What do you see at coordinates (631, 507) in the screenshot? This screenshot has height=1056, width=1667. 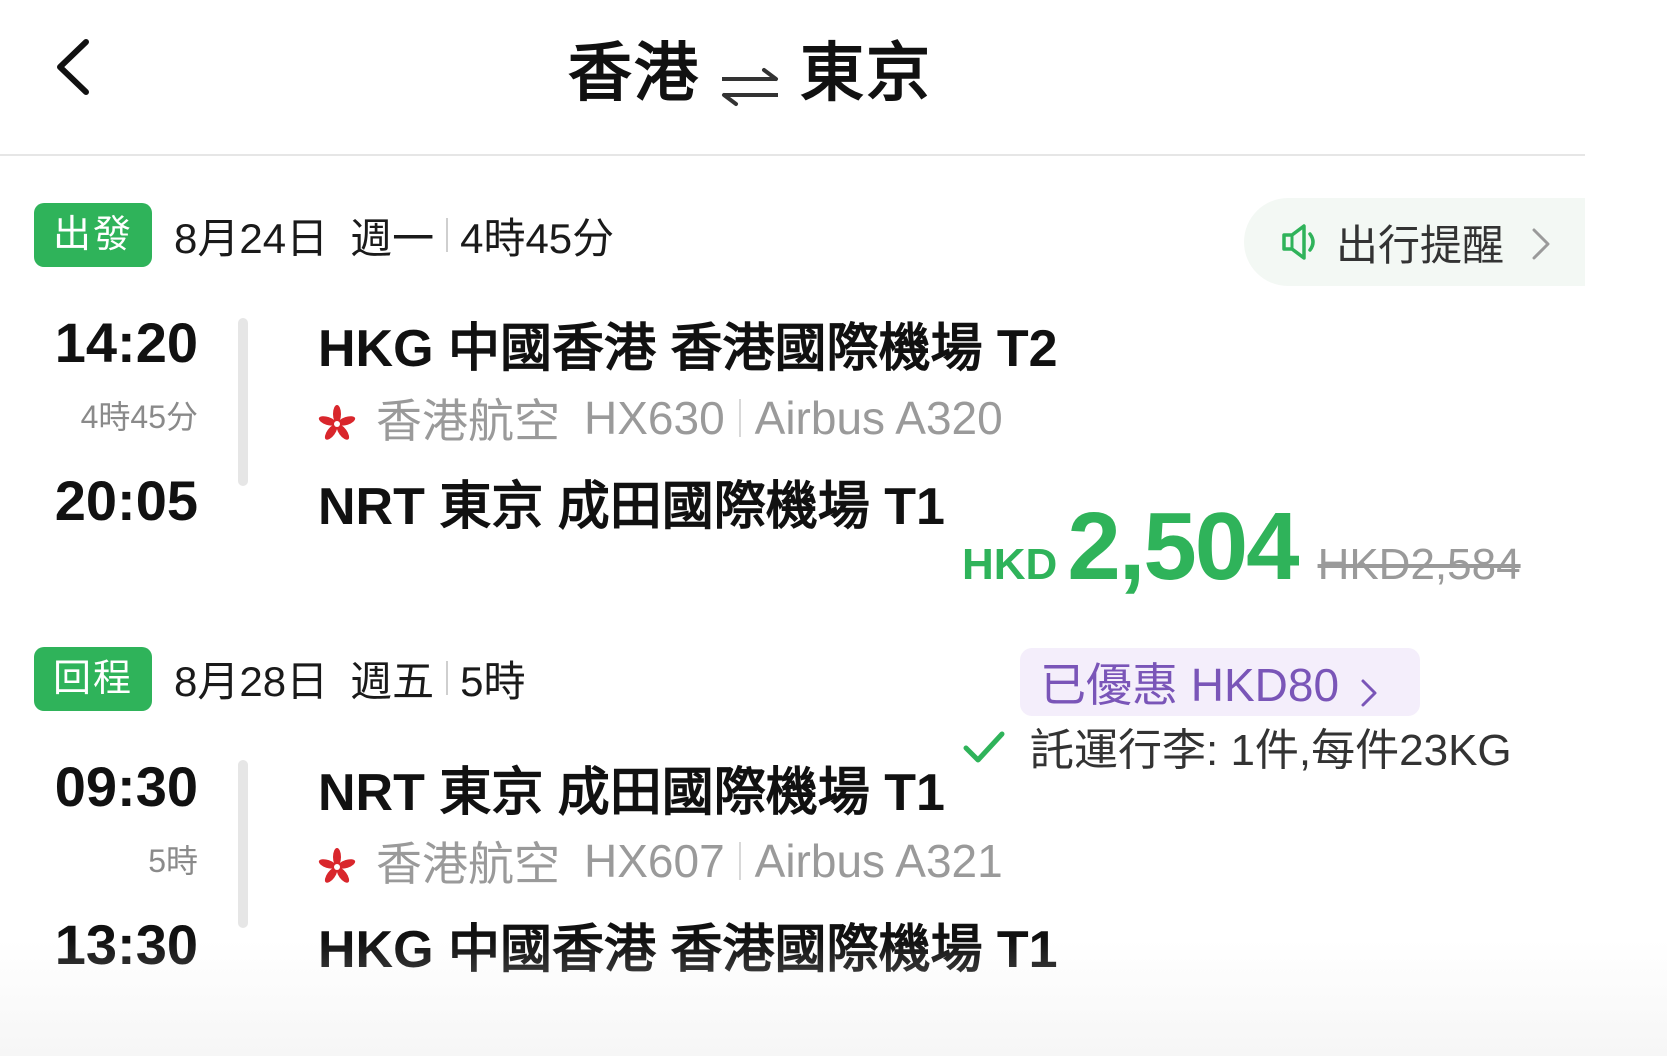 I see `outbound-arrive-airport: NRT 東京 成田國際機場 T1` at bounding box center [631, 507].